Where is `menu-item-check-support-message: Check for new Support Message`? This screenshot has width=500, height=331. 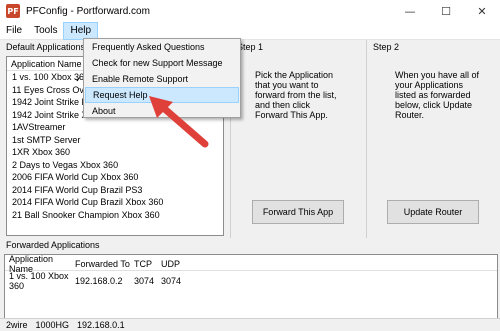 menu-item-check-support-message: Check for new Support Message is located at coordinates (162, 63).